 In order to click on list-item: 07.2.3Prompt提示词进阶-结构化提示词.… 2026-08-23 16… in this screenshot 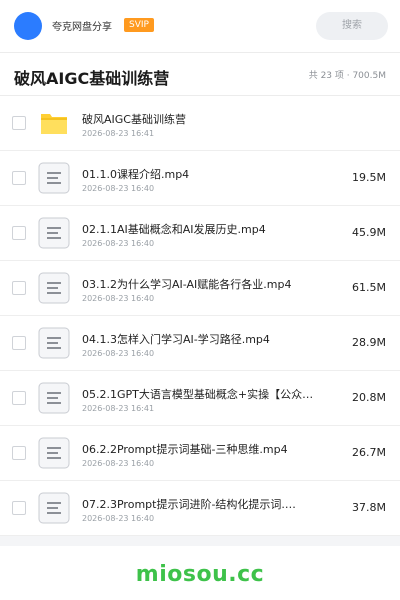, I will do `click(200, 508)`.